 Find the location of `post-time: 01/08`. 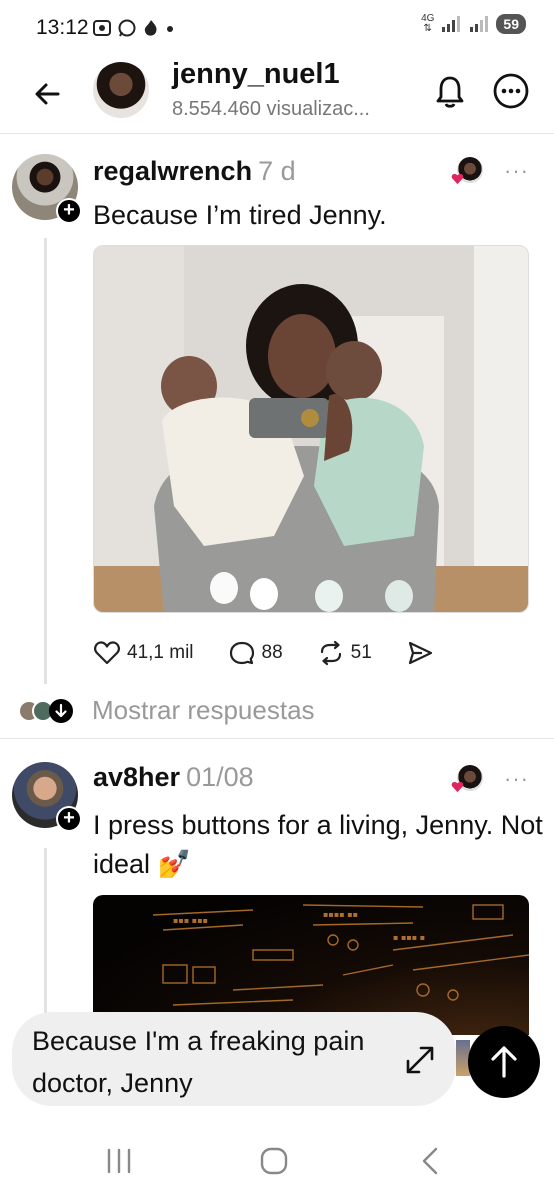

post-time: 01/08 is located at coordinates (220, 777).